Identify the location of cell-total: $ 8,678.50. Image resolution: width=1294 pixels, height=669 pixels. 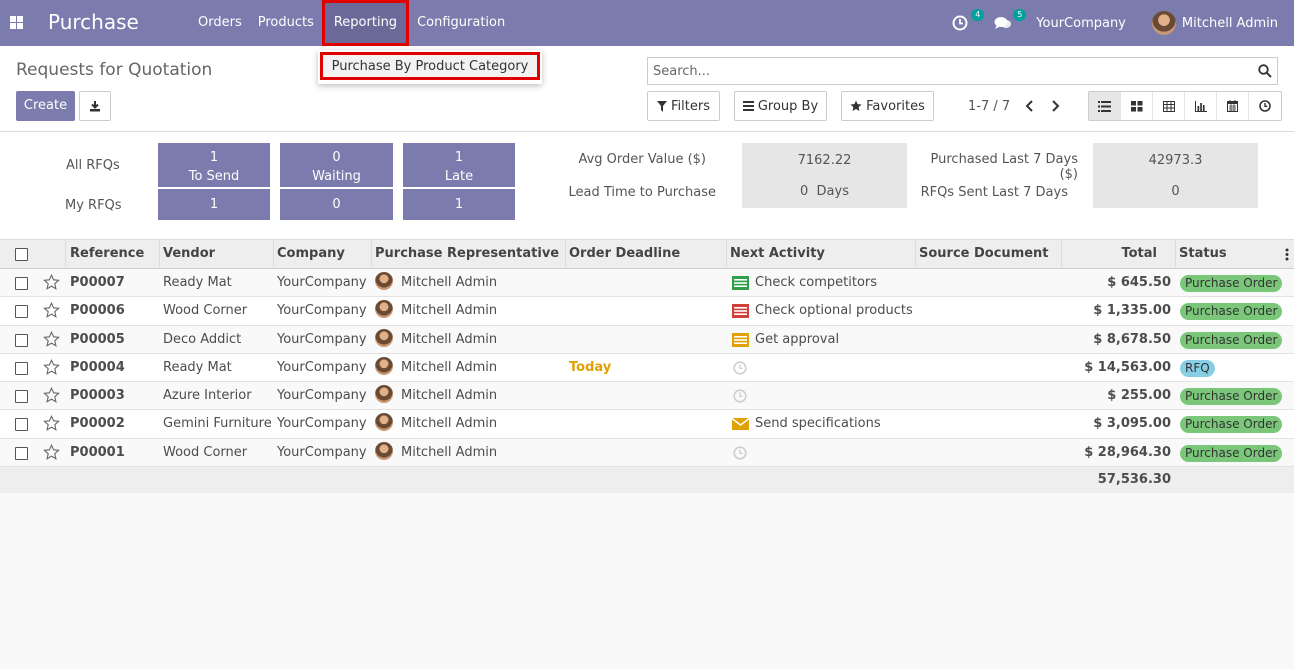
(1132, 339).